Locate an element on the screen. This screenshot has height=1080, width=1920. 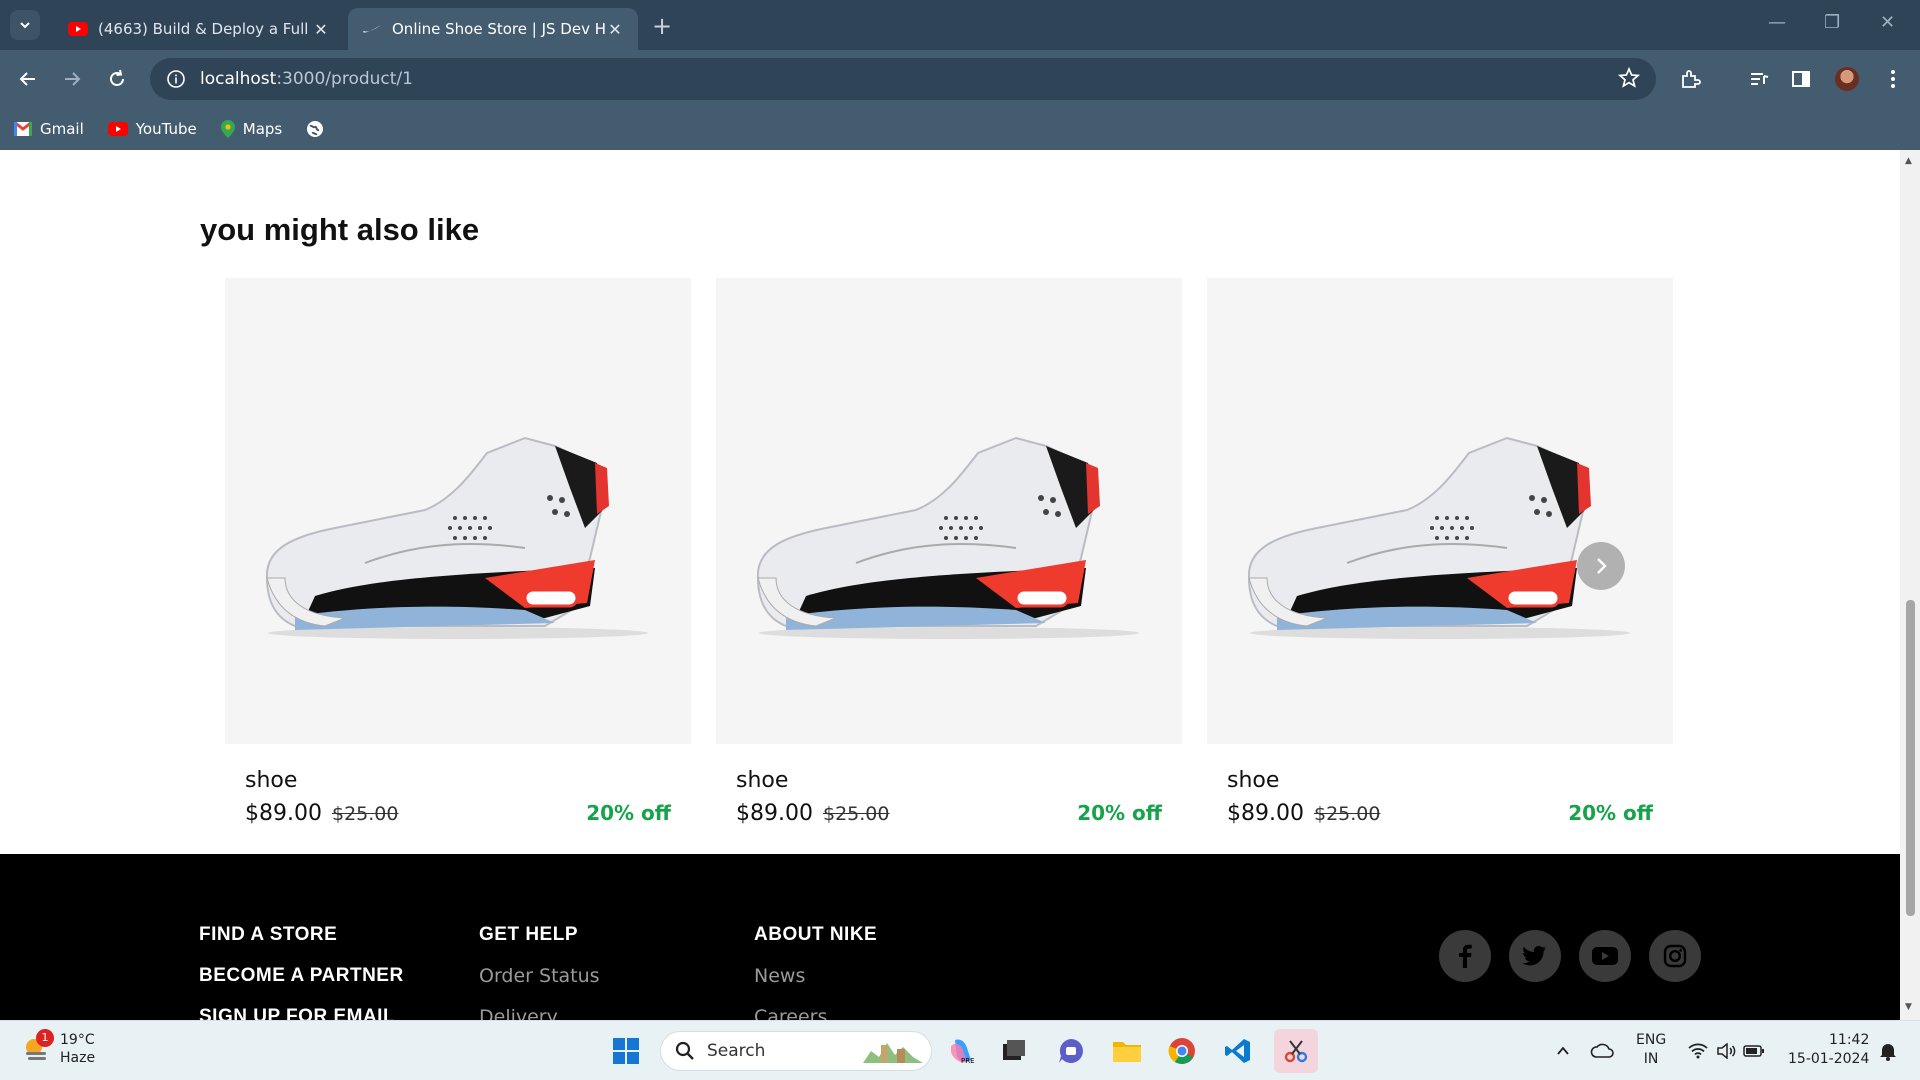
reload-button is located at coordinates (117, 79).